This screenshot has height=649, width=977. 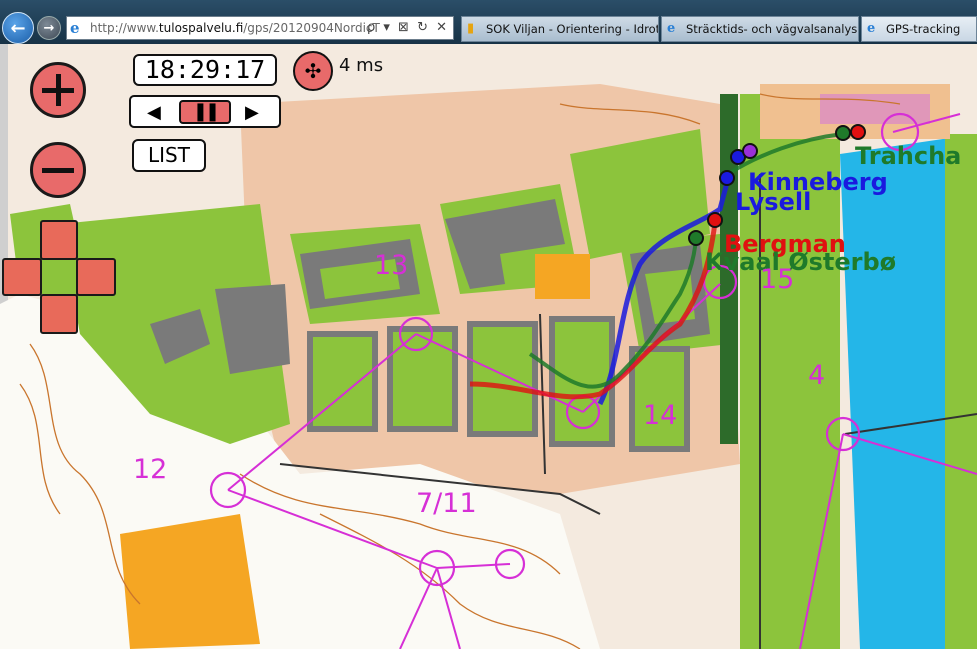 What do you see at coordinates (773, 202) in the screenshot?
I see `runner-label-lysell: Lysell` at bounding box center [773, 202].